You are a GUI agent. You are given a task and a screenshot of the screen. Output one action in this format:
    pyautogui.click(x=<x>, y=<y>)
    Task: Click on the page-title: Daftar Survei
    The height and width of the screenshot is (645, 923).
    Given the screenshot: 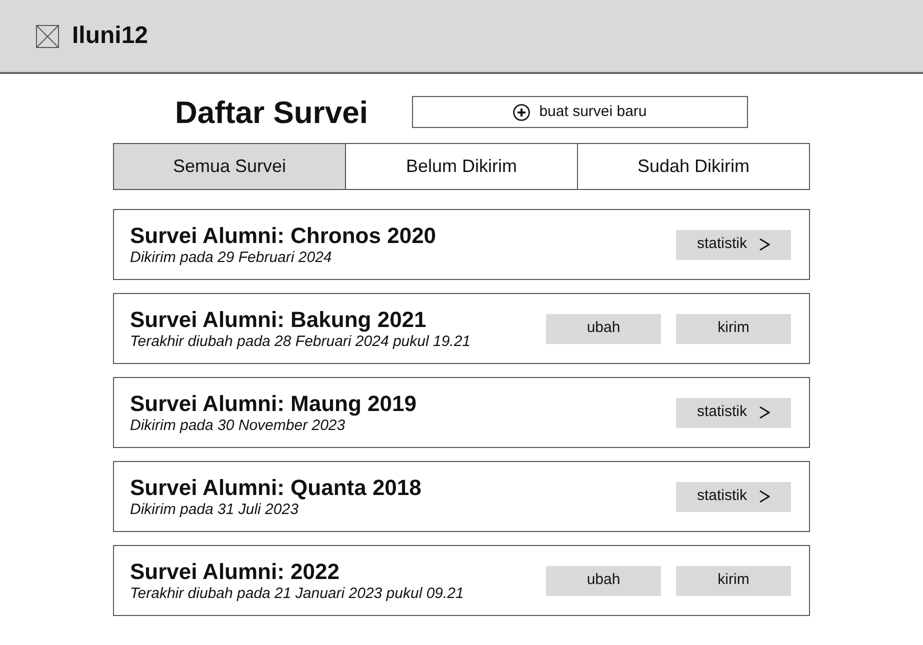 What is the action you would take?
    pyautogui.click(x=271, y=112)
    